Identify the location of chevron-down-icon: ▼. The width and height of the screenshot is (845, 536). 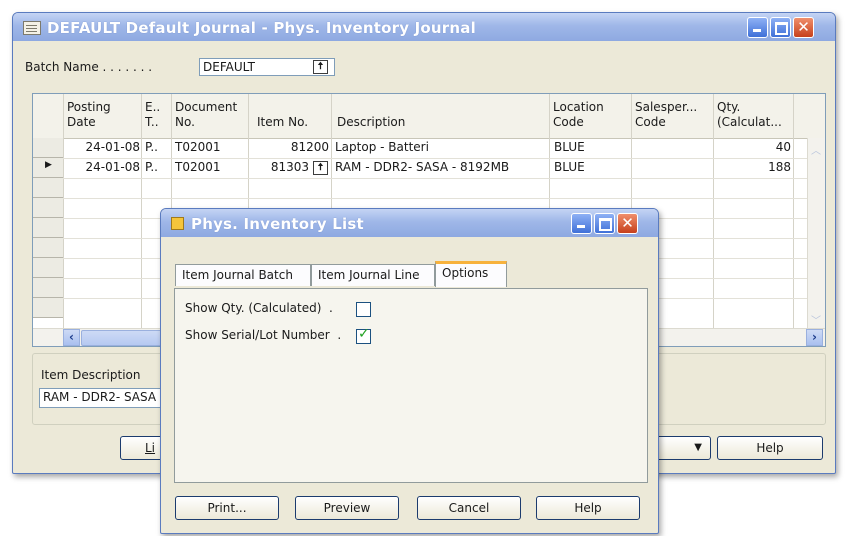
(698, 447).